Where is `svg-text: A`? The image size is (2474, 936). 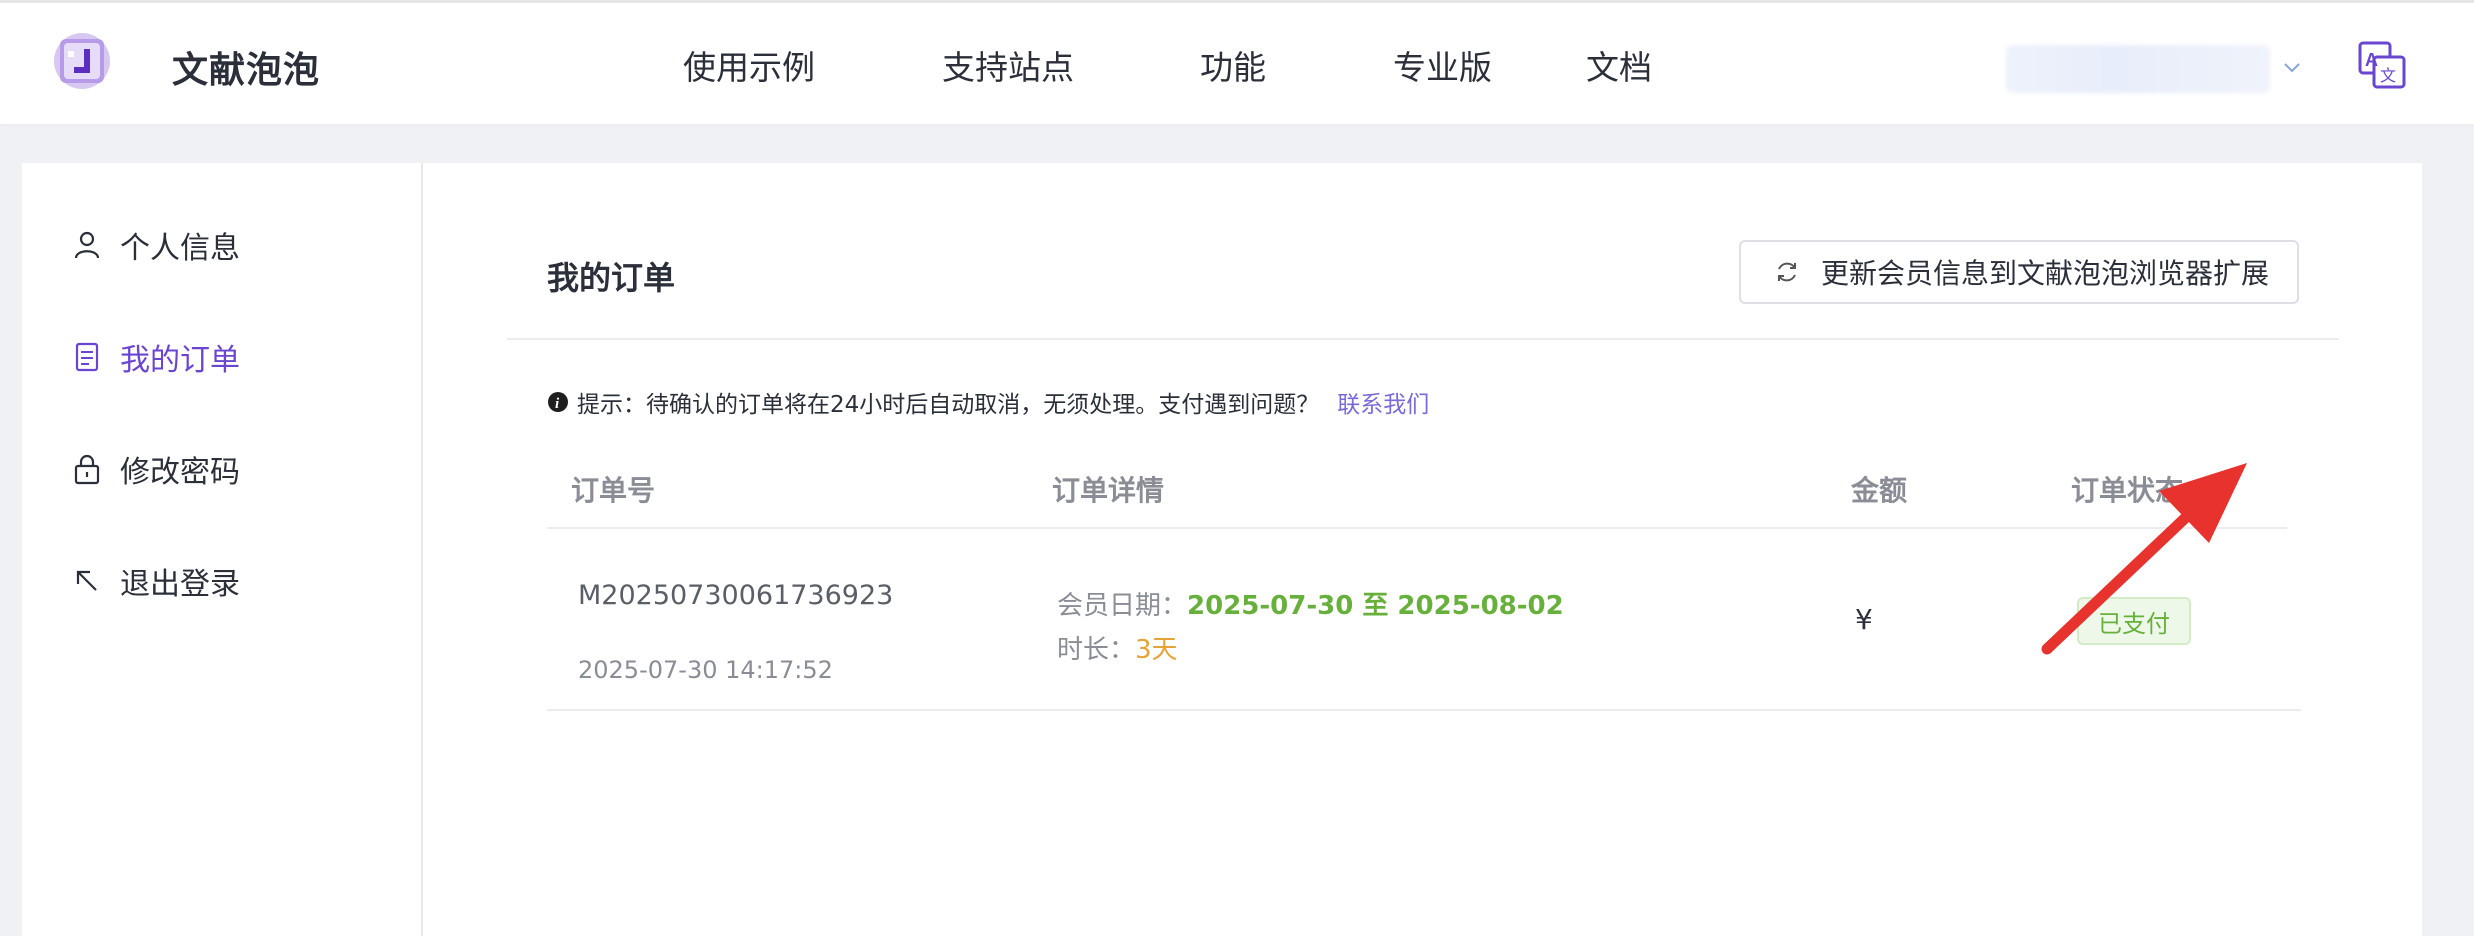
svg-text: A is located at coordinates (2371, 60).